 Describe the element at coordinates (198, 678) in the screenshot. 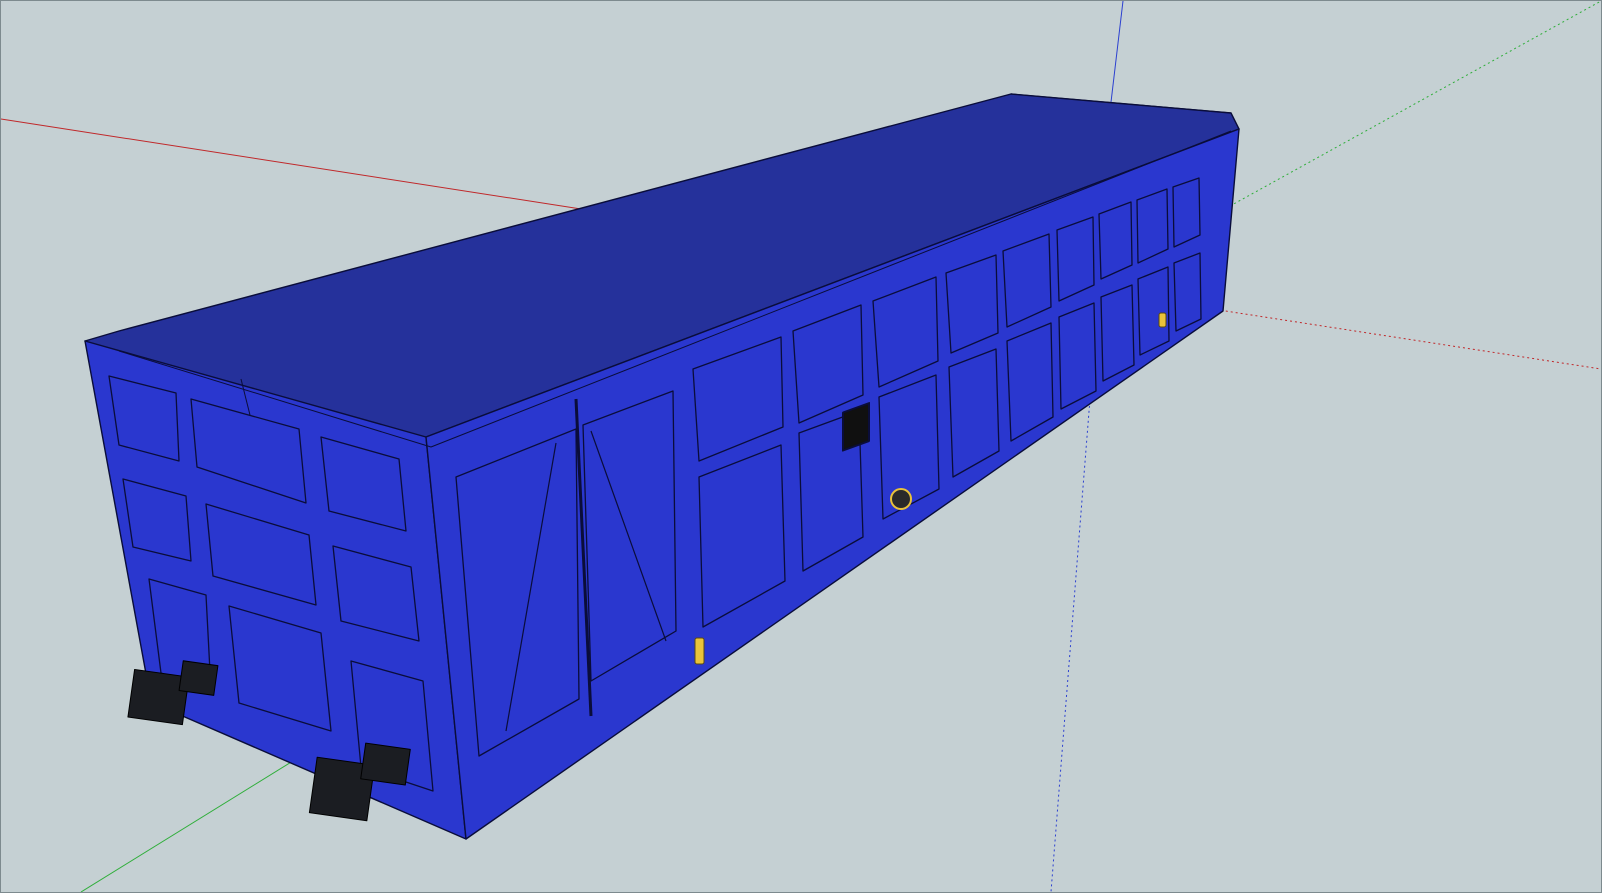

I see `buffer-left-stem` at that location.